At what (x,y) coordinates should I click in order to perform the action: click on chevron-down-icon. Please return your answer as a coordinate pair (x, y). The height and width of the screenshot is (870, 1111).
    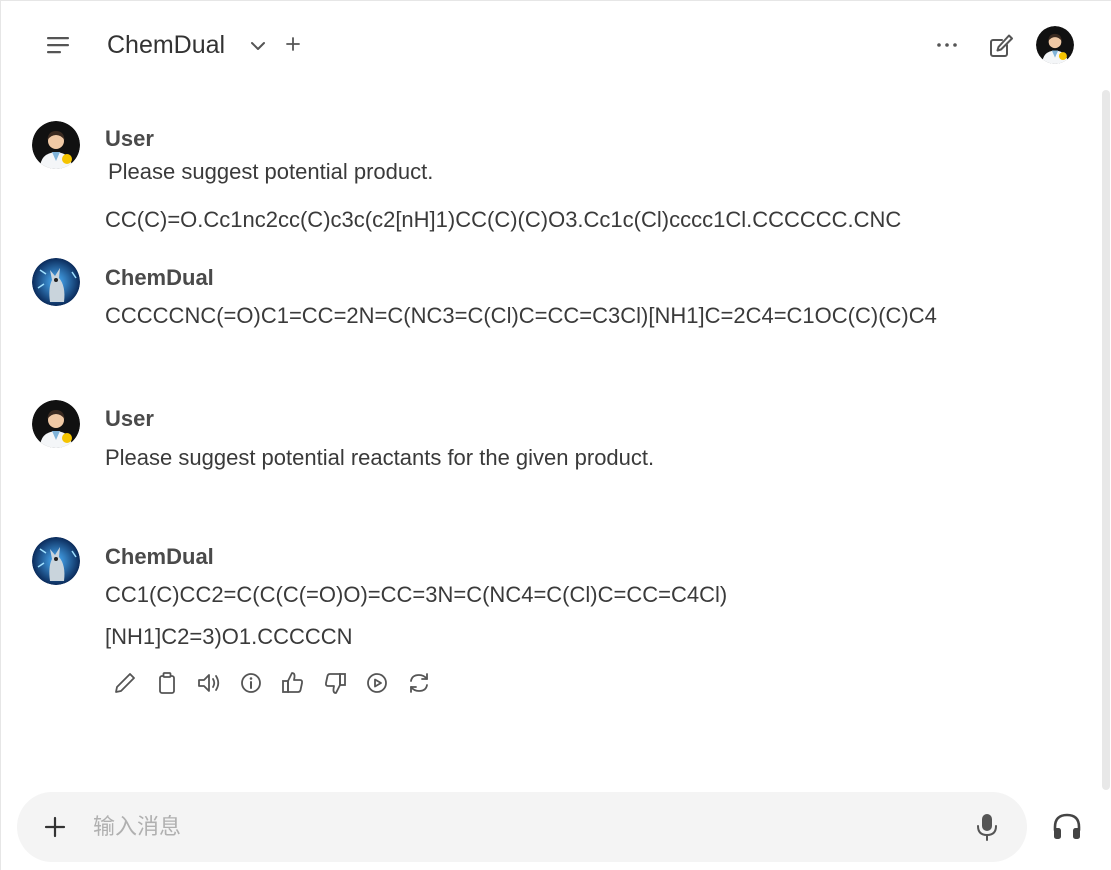
    Looking at the image, I should click on (258, 46).